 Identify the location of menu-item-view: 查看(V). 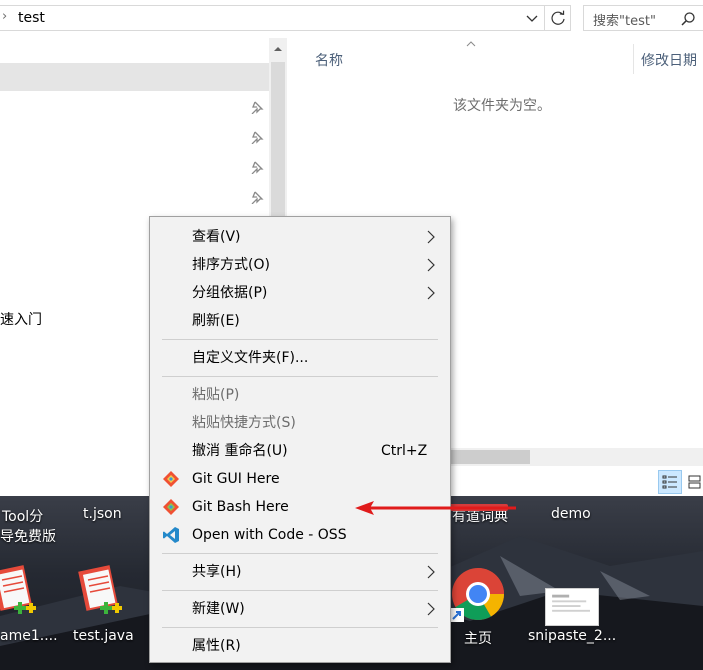
(300, 237).